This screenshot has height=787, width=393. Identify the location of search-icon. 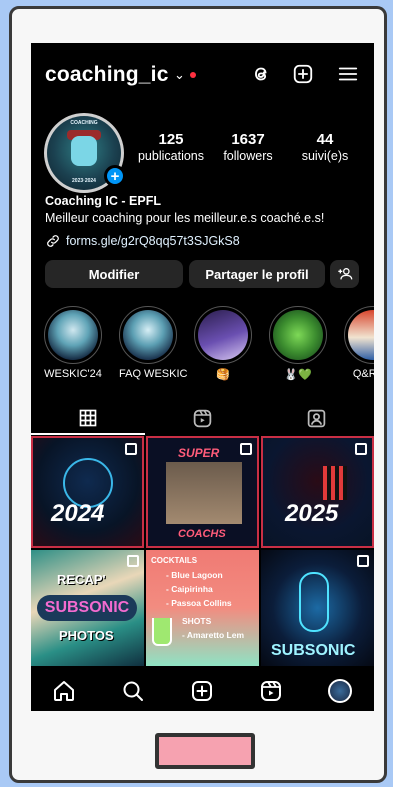
(133, 691).